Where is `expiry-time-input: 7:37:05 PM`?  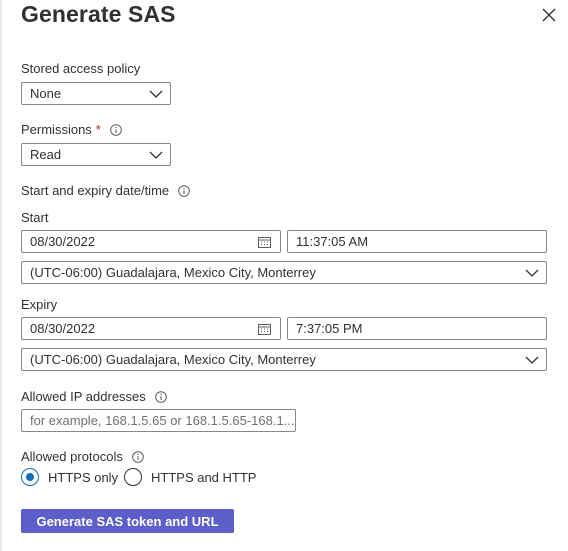 expiry-time-input: 7:37:05 PM is located at coordinates (417, 328).